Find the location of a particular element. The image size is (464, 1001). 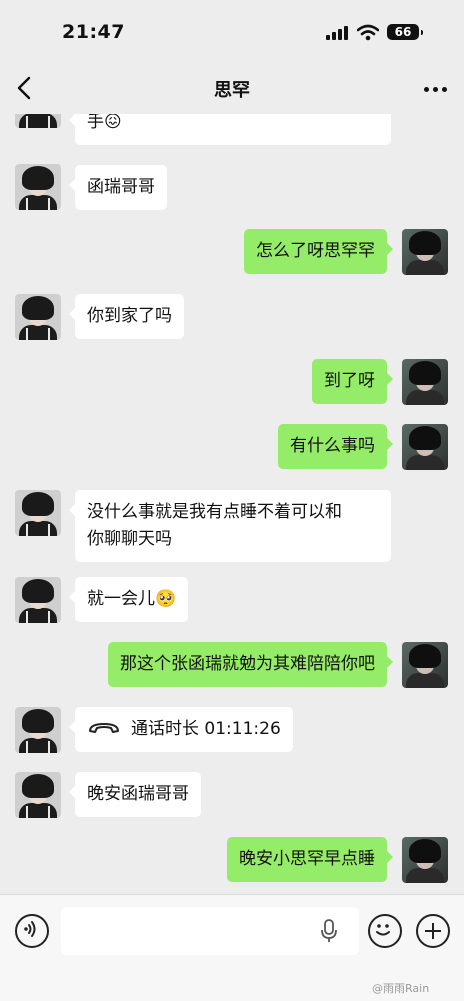

message-text: 那这个张函瑞就勉为其难陪陪你吧 is located at coordinates (247, 664).